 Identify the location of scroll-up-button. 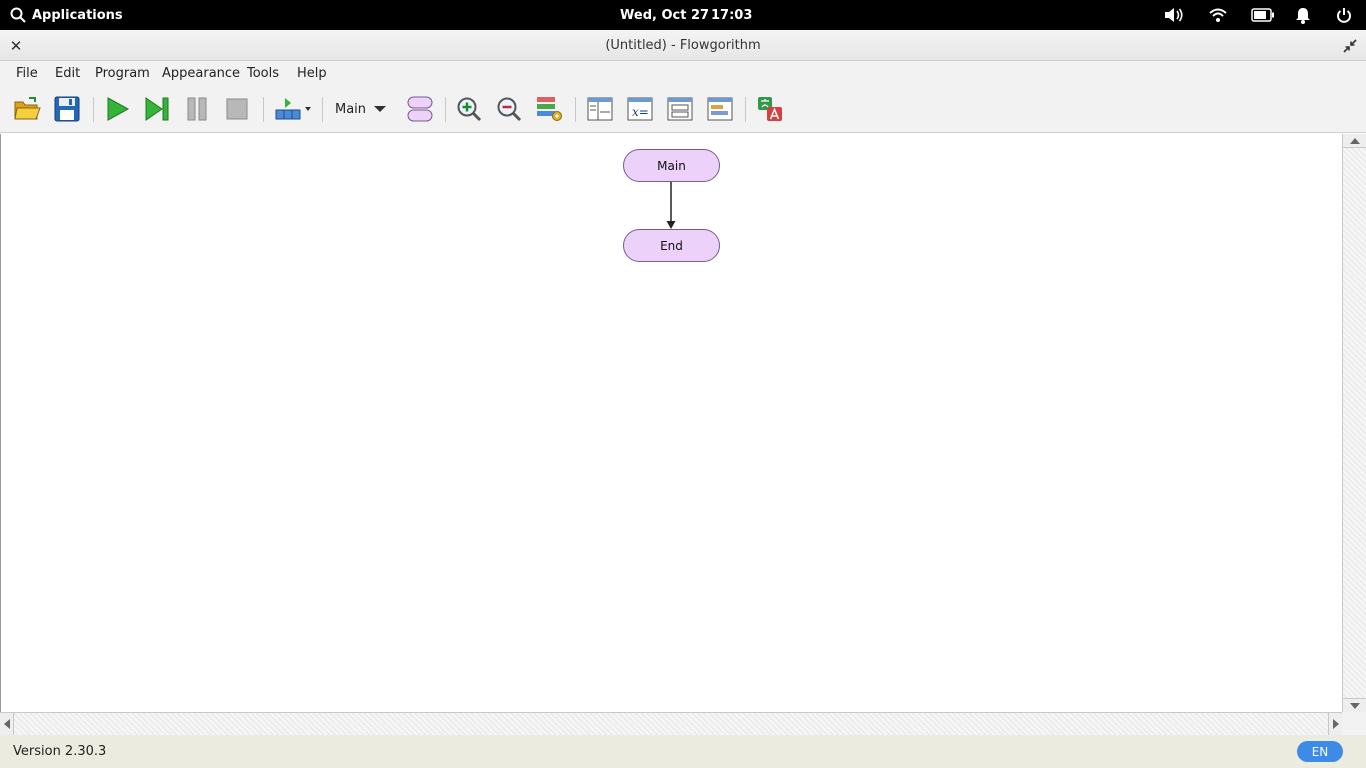
(1354, 141).